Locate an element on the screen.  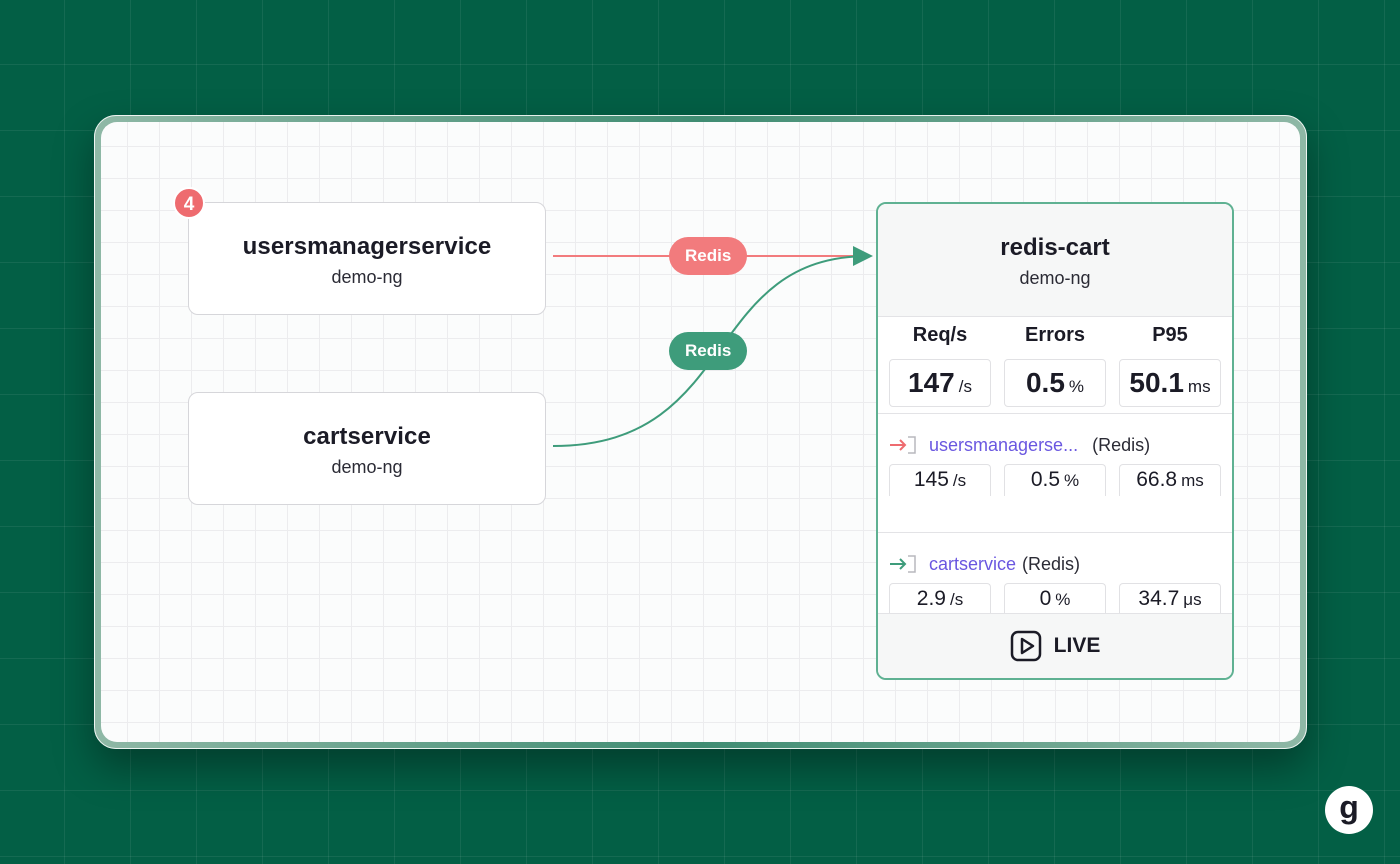
source-errors-value: 0.5 is located at coordinates (1045, 479).